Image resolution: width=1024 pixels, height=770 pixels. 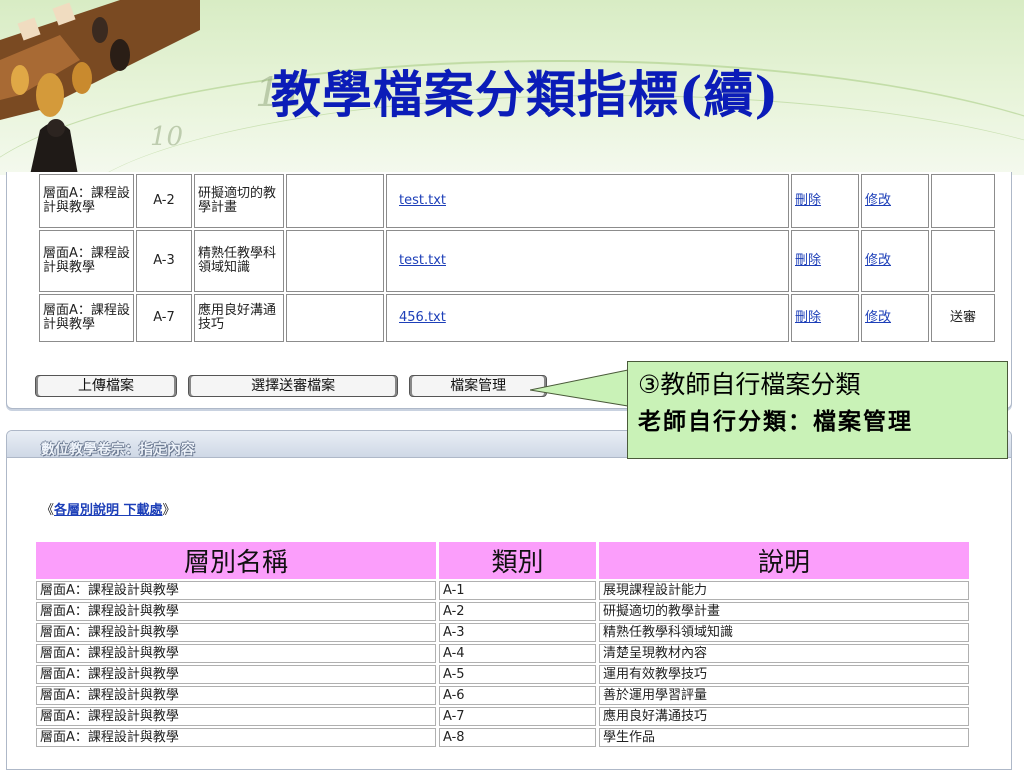 I want to click on file-link: 456.txt, so click(x=422, y=317).